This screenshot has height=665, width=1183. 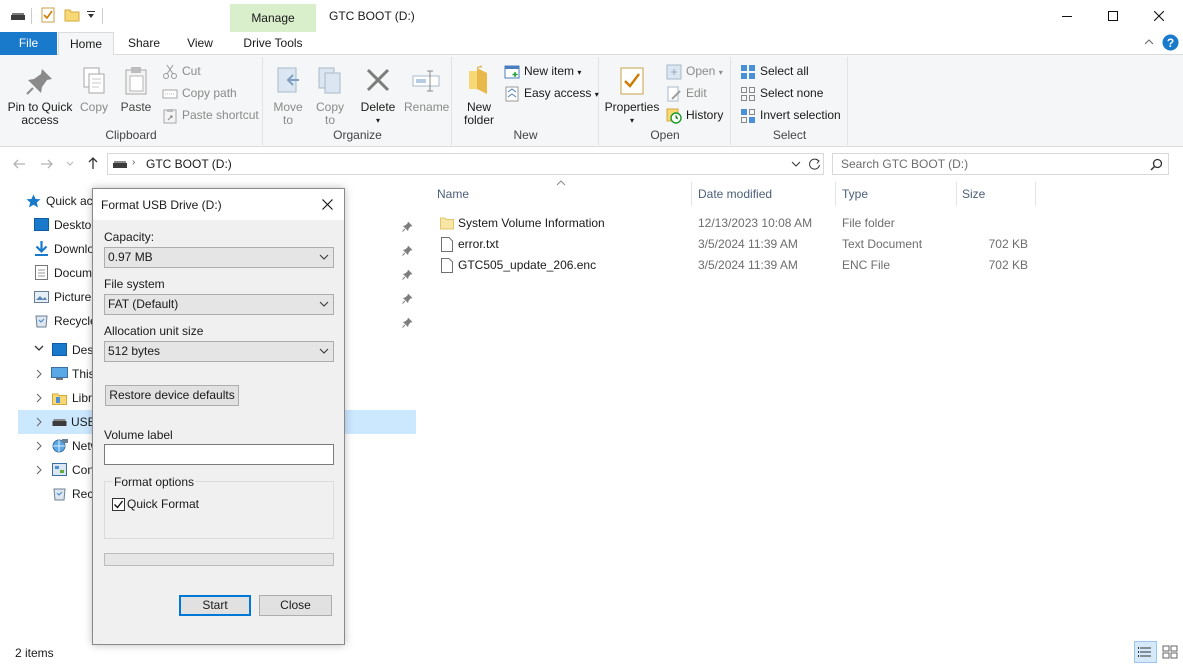 What do you see at coordinates (28, 43) in the screenshot?
I see `tab-file: File` at bounding box center [28, 43].